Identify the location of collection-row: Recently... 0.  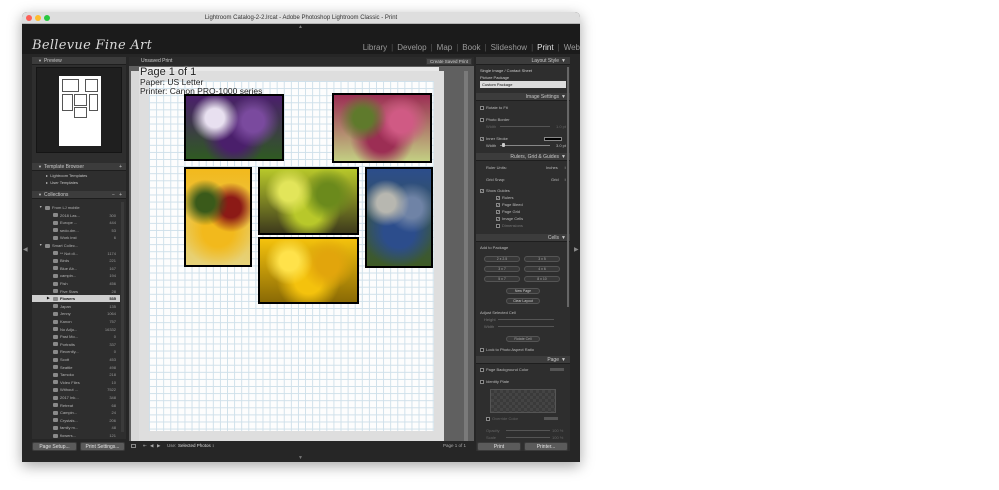
(76, 351).